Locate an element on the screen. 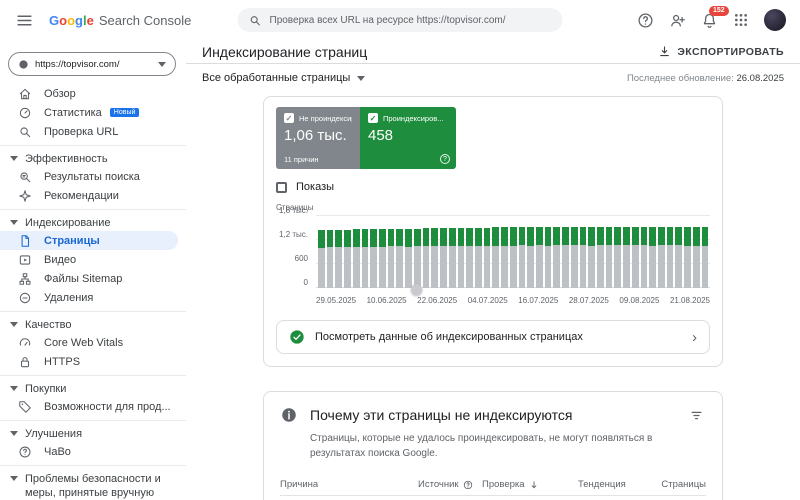 This screenshot has width=800, height=500. sidebar-item-label: Обзор is located at coordinates (60, 93).